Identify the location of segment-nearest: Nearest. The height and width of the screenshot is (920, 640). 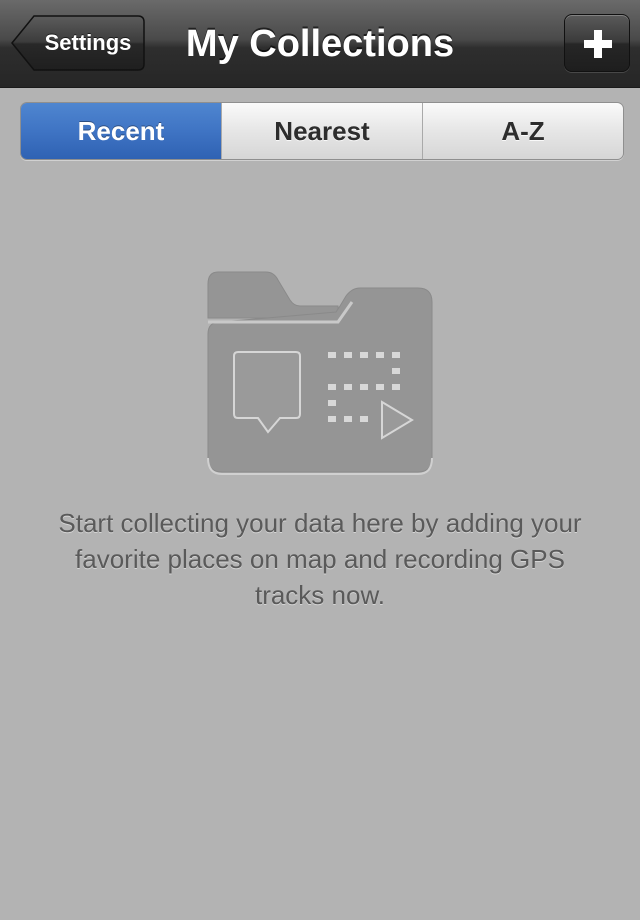
(321, 131).